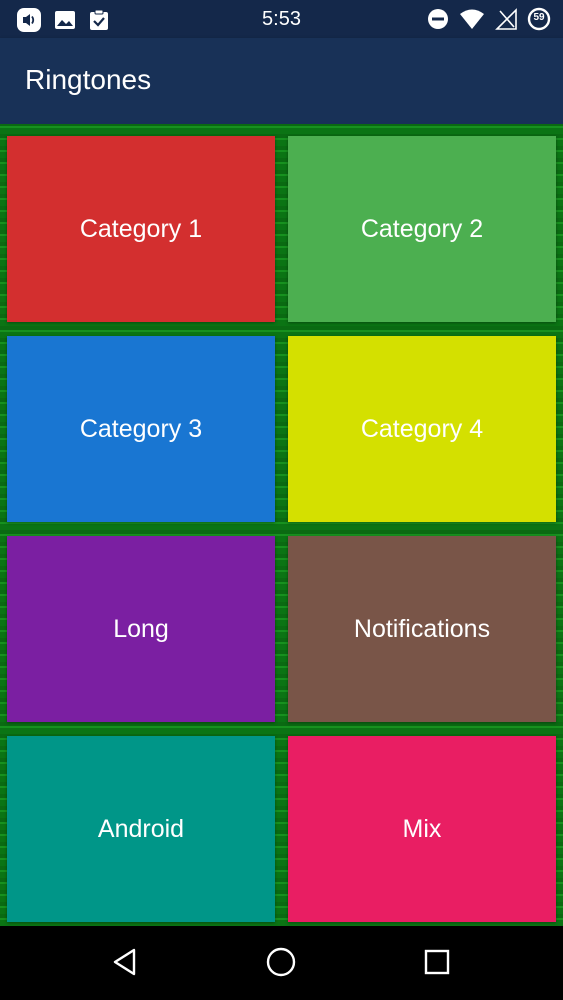 The image size is (563, 1000). I want to click on battery-icon: 59, so click(539, 19).